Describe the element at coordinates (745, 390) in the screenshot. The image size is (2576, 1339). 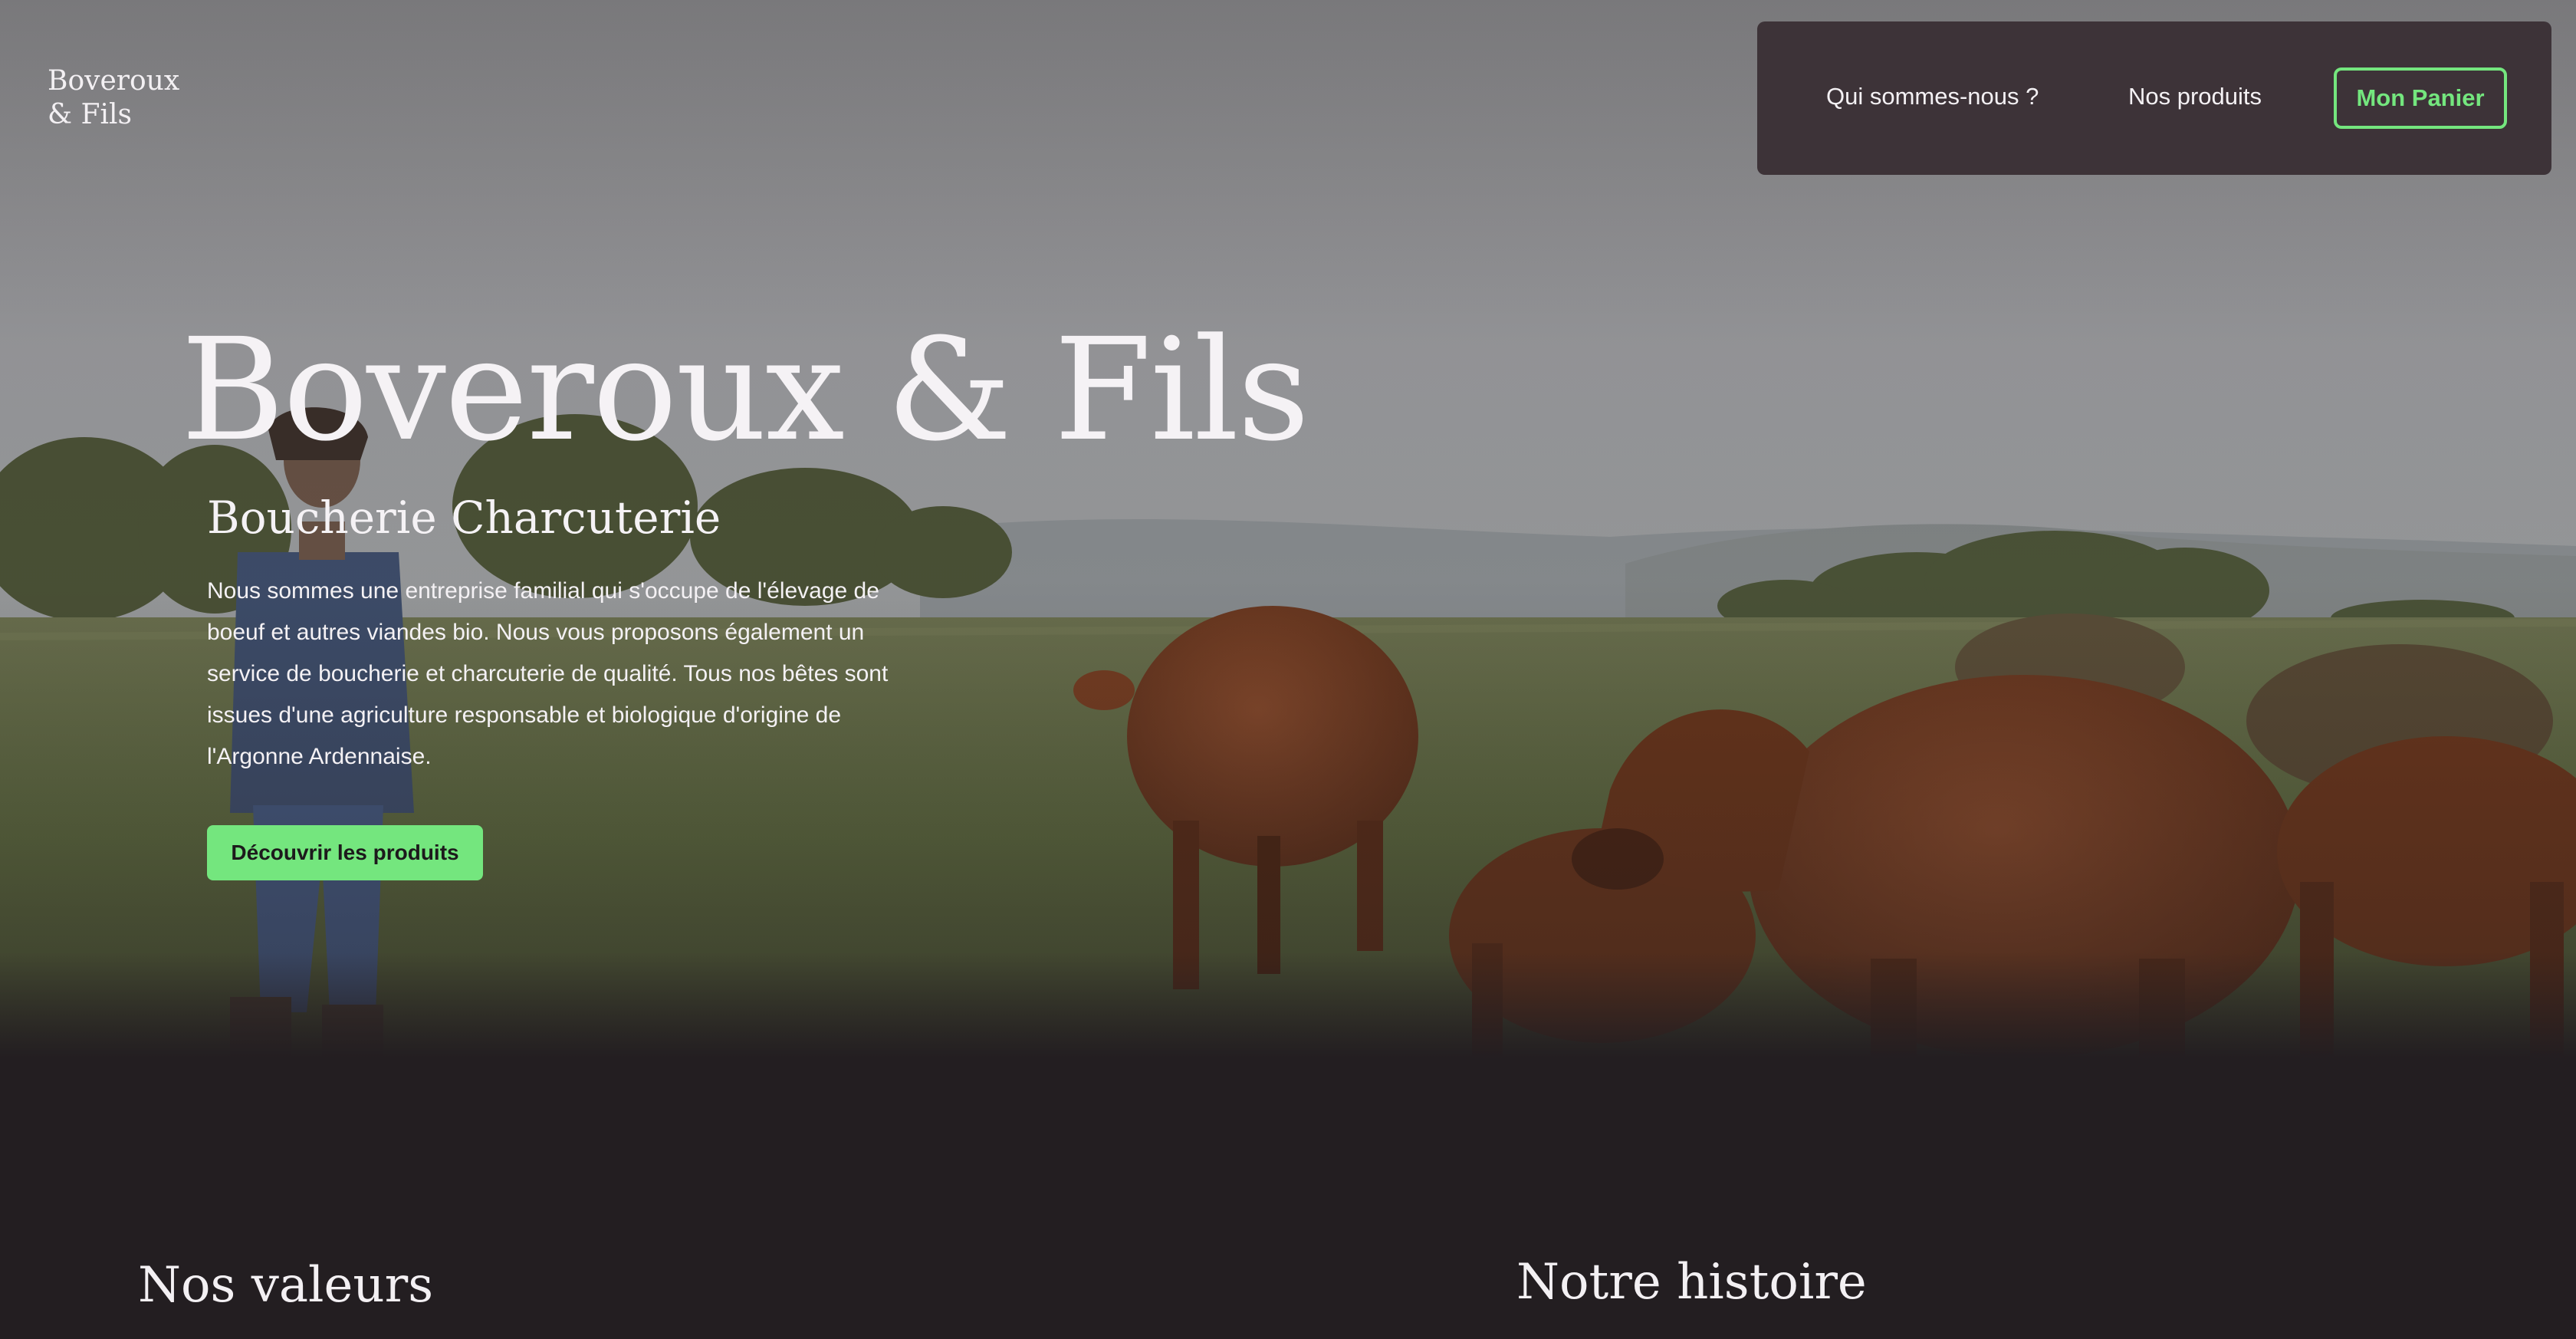
I see `hero-title: Boveroux & Fils` at that location.